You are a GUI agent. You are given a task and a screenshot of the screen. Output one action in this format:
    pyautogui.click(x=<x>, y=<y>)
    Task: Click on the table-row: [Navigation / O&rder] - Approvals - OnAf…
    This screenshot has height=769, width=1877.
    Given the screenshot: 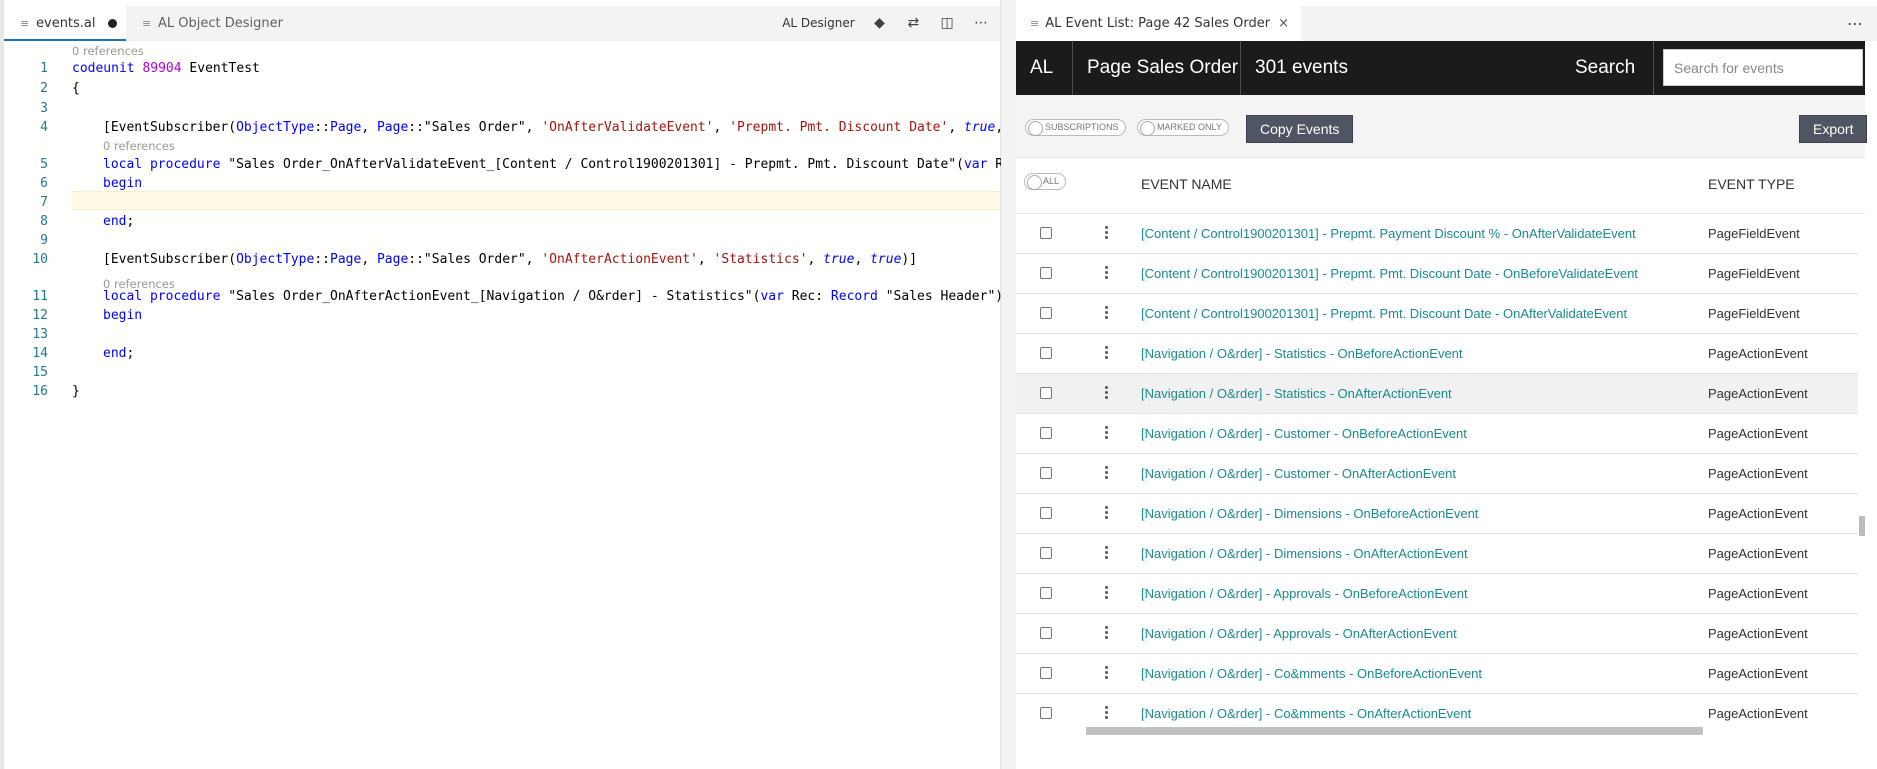 What is the action you would take?
    pyautogui.click(x=1437, y=634)
    